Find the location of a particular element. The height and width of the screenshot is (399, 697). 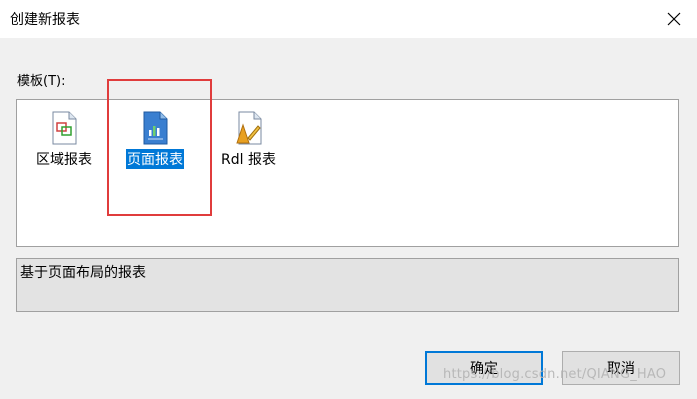

close-icon is located at coordinates (674, 19).